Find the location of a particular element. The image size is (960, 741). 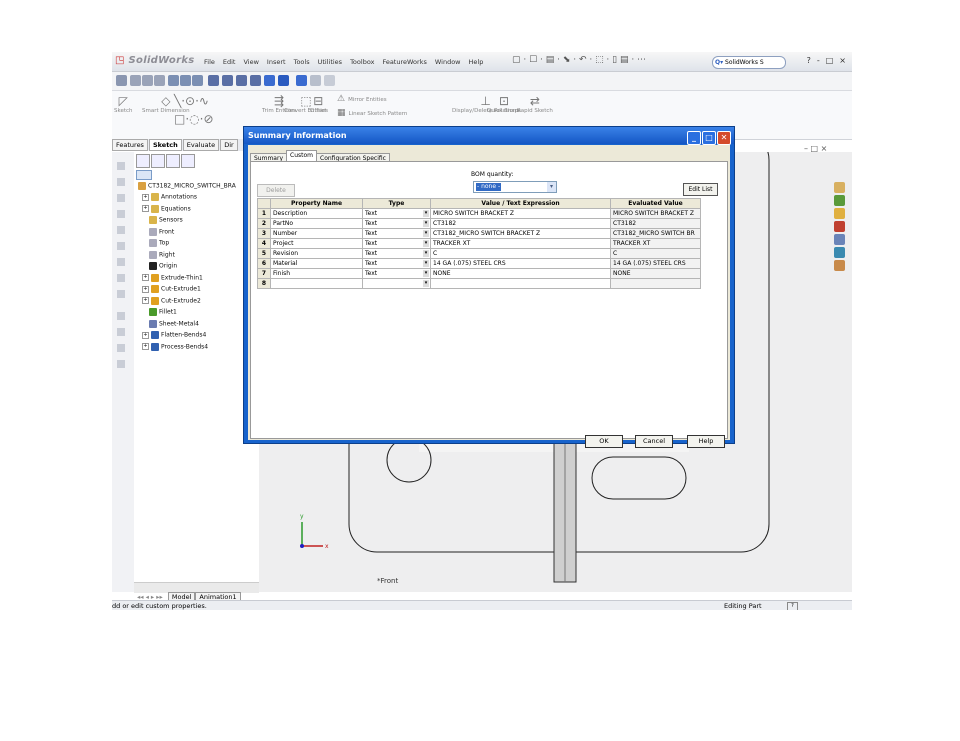

value-cell: NONE is located at coordinates (520, 273).